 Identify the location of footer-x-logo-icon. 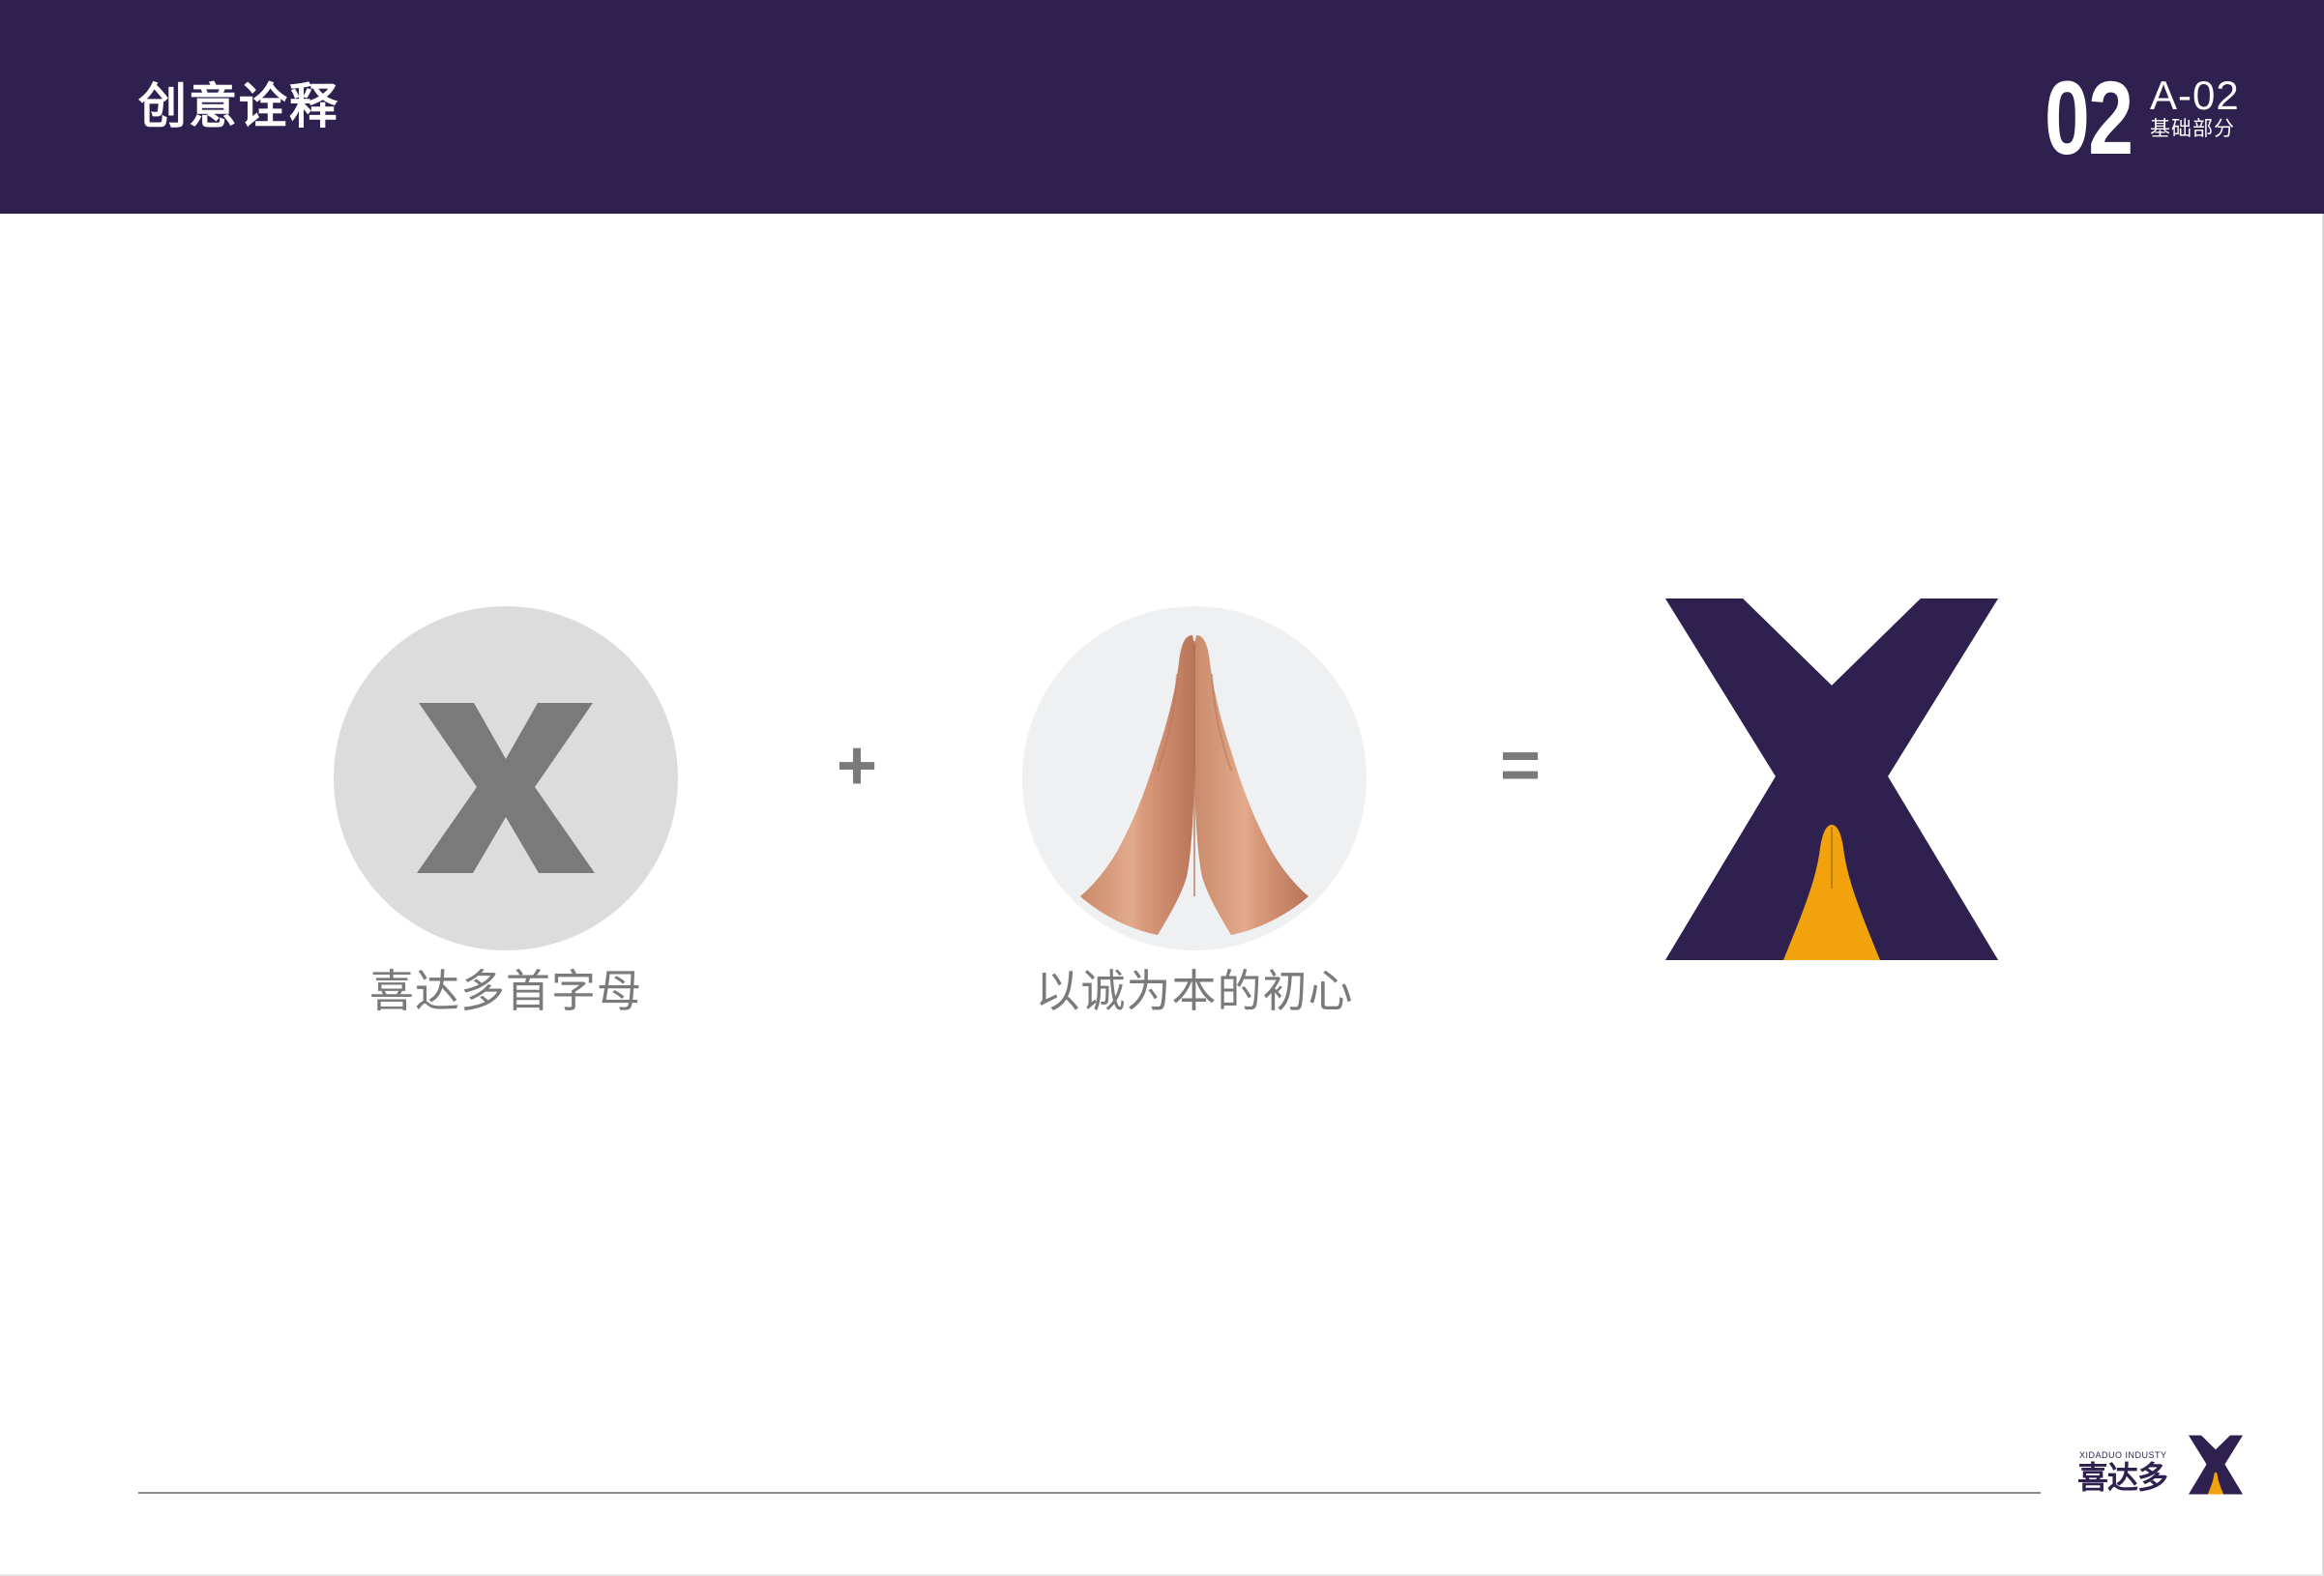
(2216, 1465).